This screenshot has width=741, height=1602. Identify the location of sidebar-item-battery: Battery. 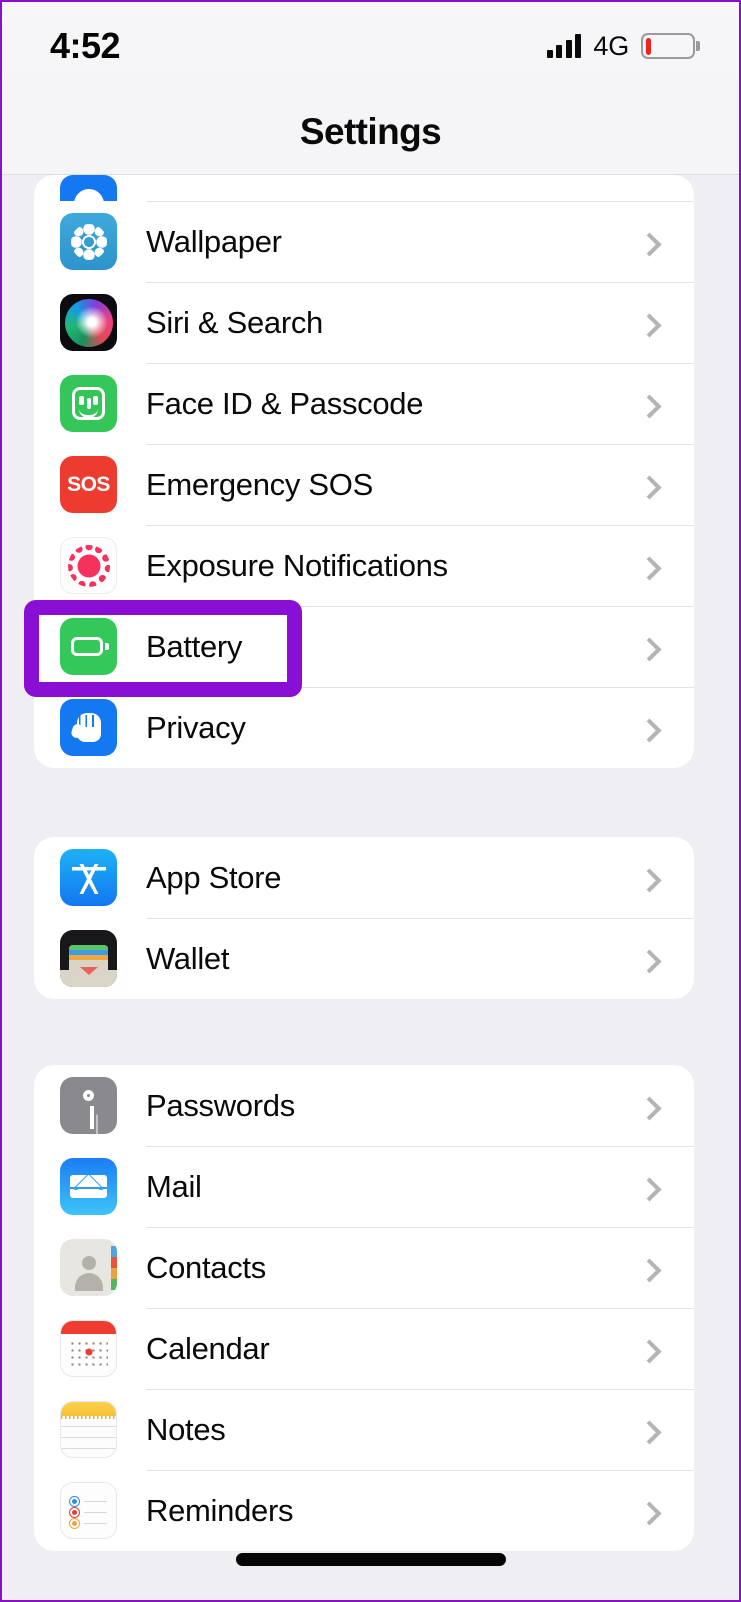
(364, 646).